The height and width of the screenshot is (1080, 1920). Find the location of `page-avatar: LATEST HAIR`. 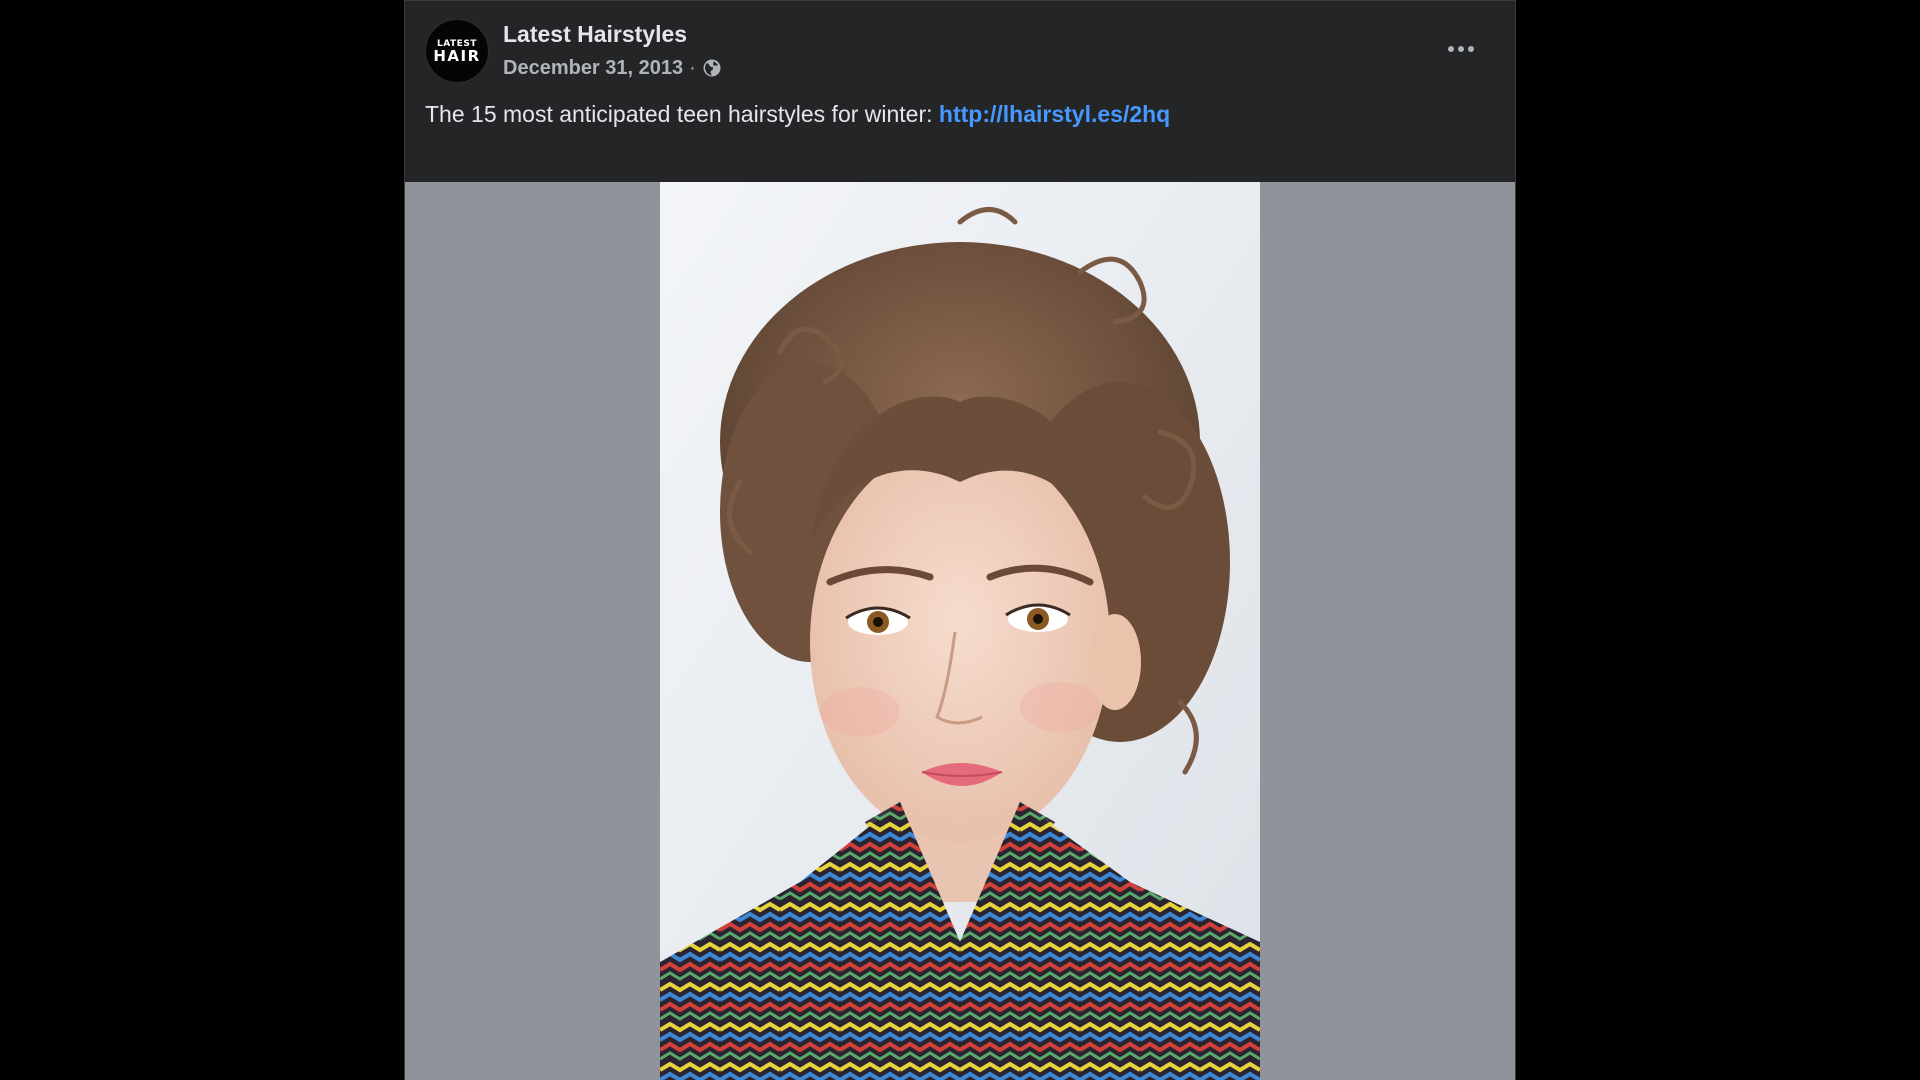

page-avatar: LATEST HAIR is located at coordinates (457, 51).